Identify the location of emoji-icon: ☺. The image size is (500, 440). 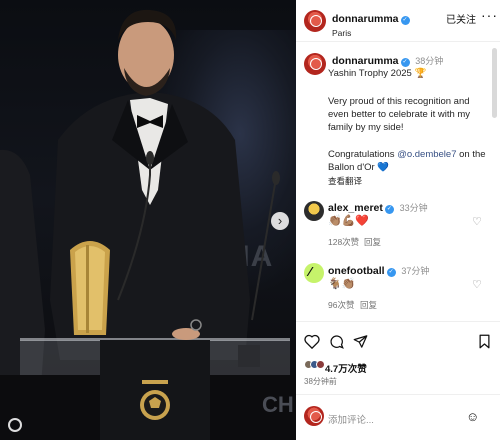
(472, 416).